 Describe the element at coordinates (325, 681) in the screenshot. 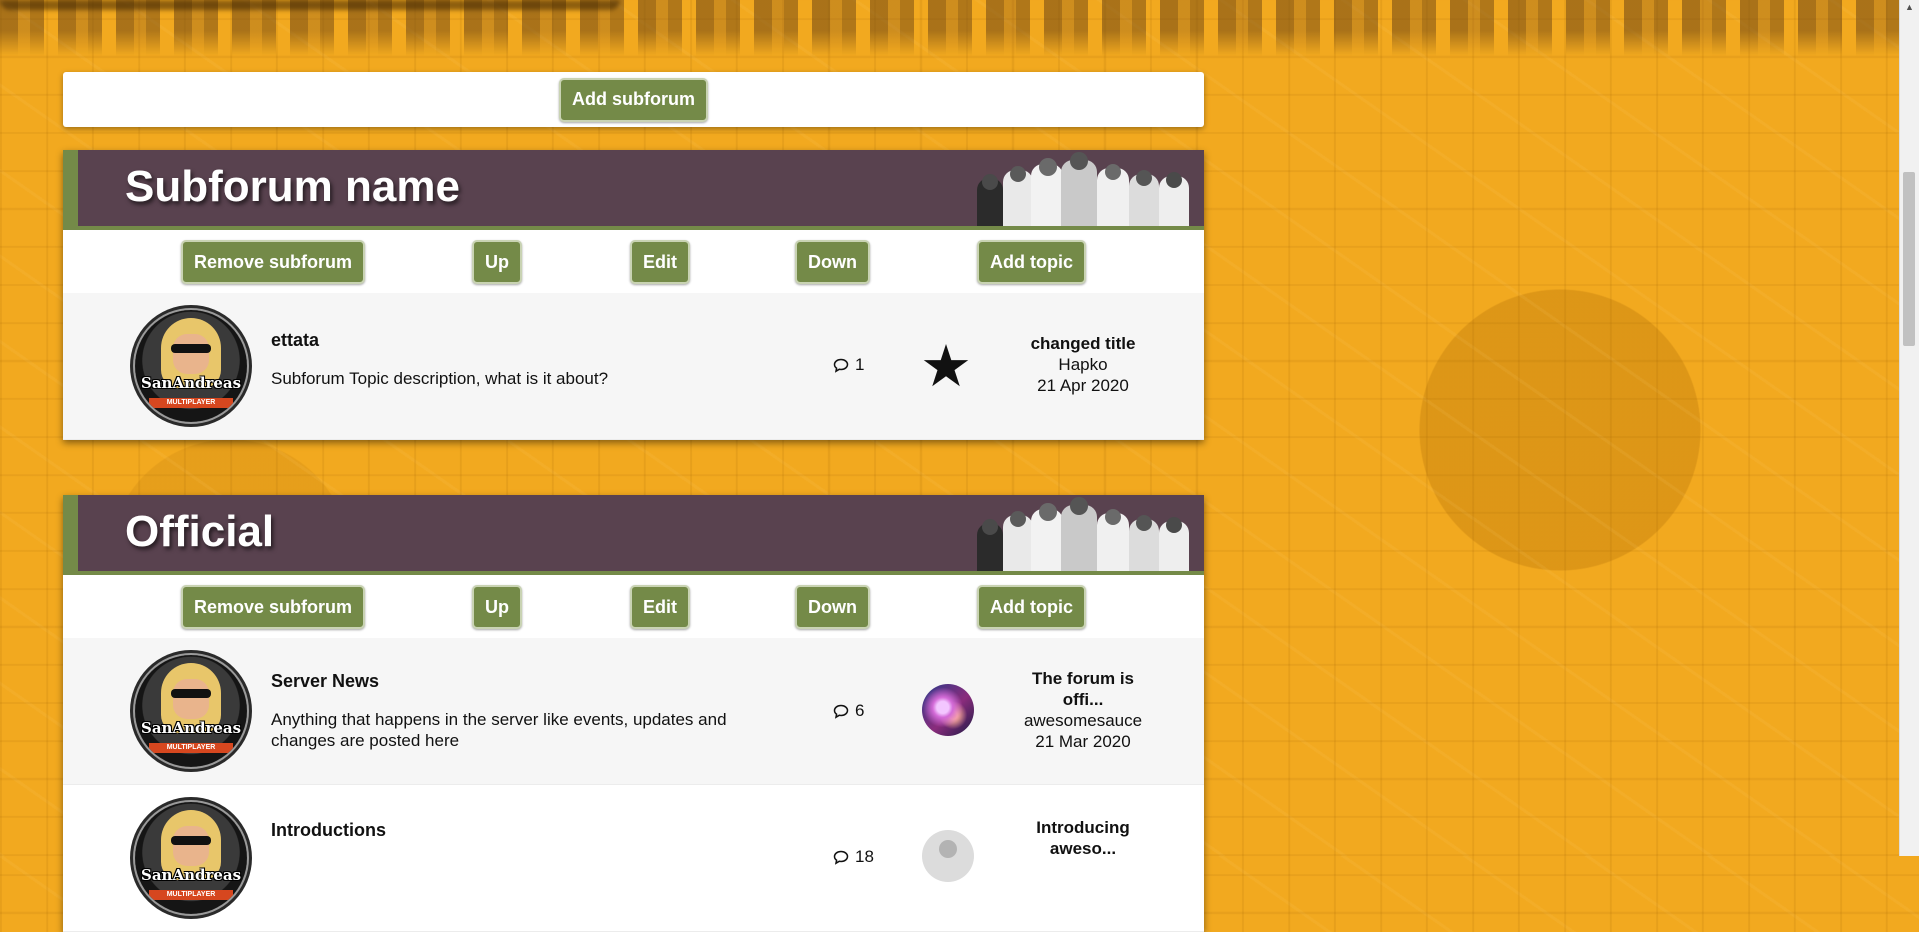

I see `topic-title-link: Server News` at that location.